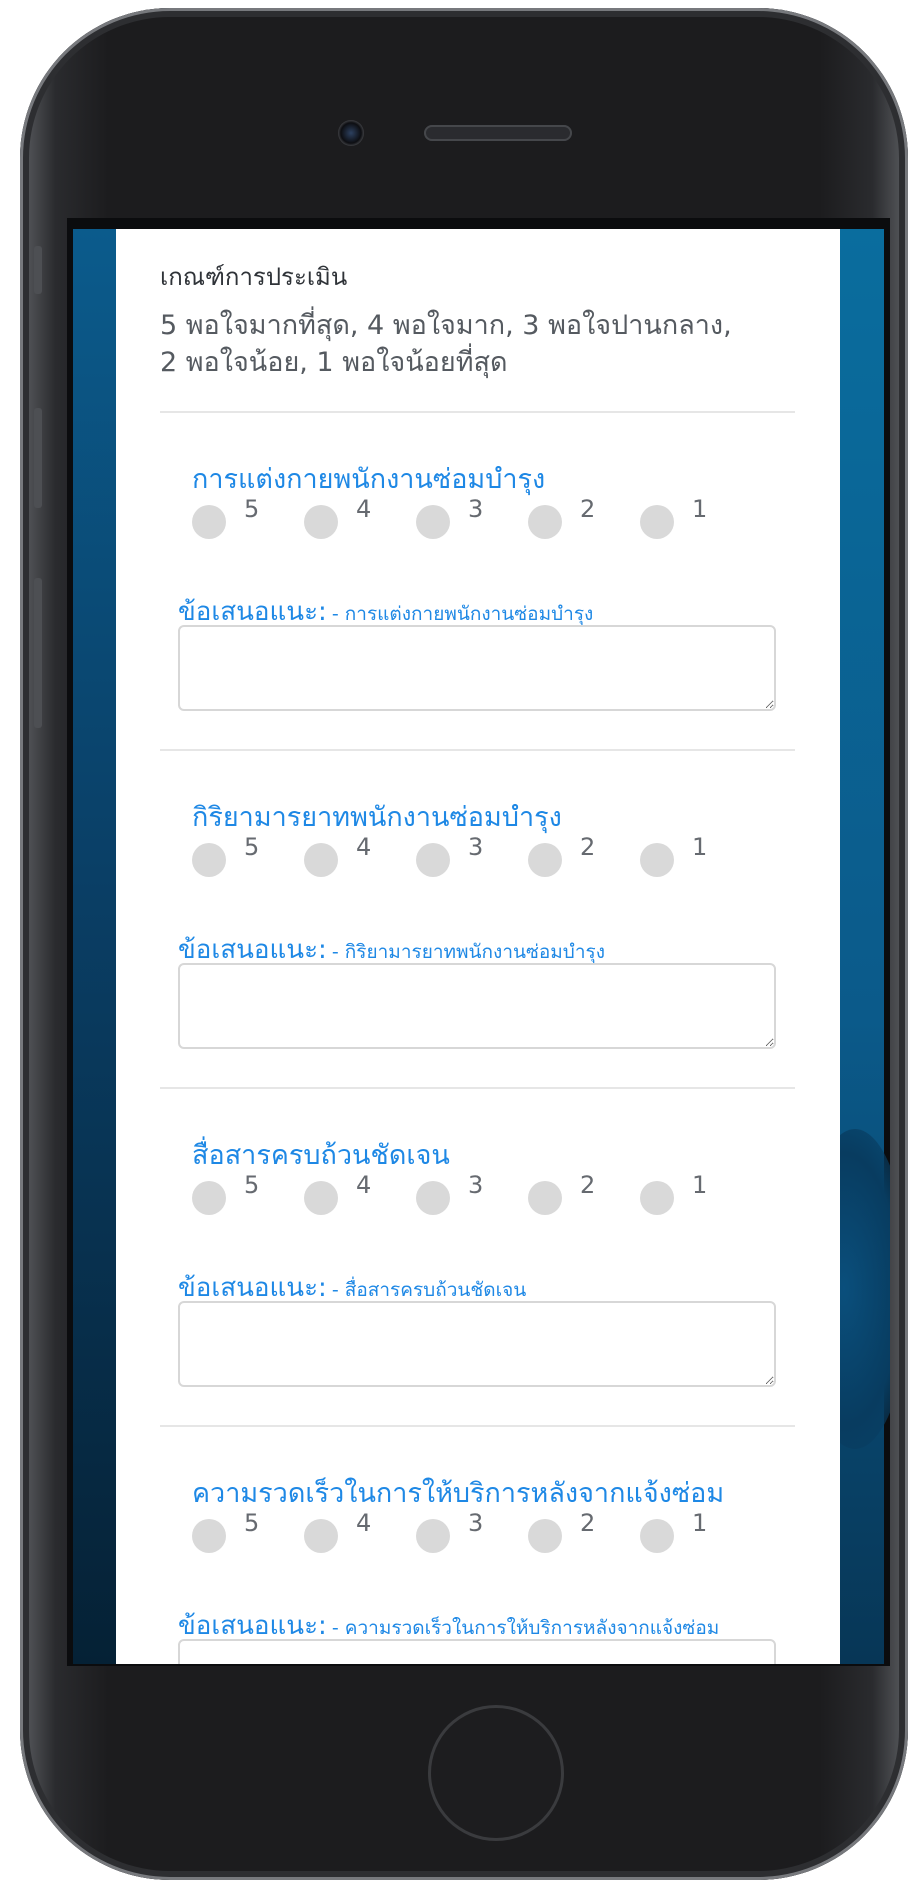 The height and width of the screenshot is (1888, 923). Describe the element at coordinates (94, 946) in the screenshot. I see `background-left` at that location.